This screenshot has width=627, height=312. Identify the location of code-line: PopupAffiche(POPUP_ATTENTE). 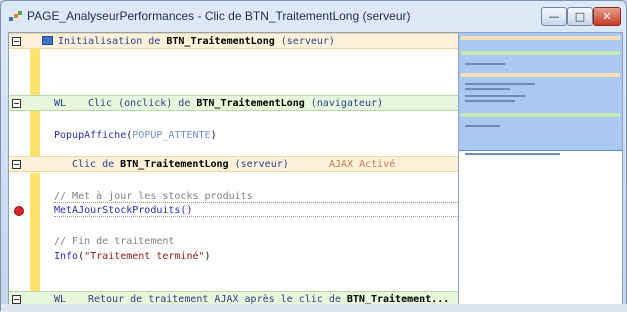
(135, 136).